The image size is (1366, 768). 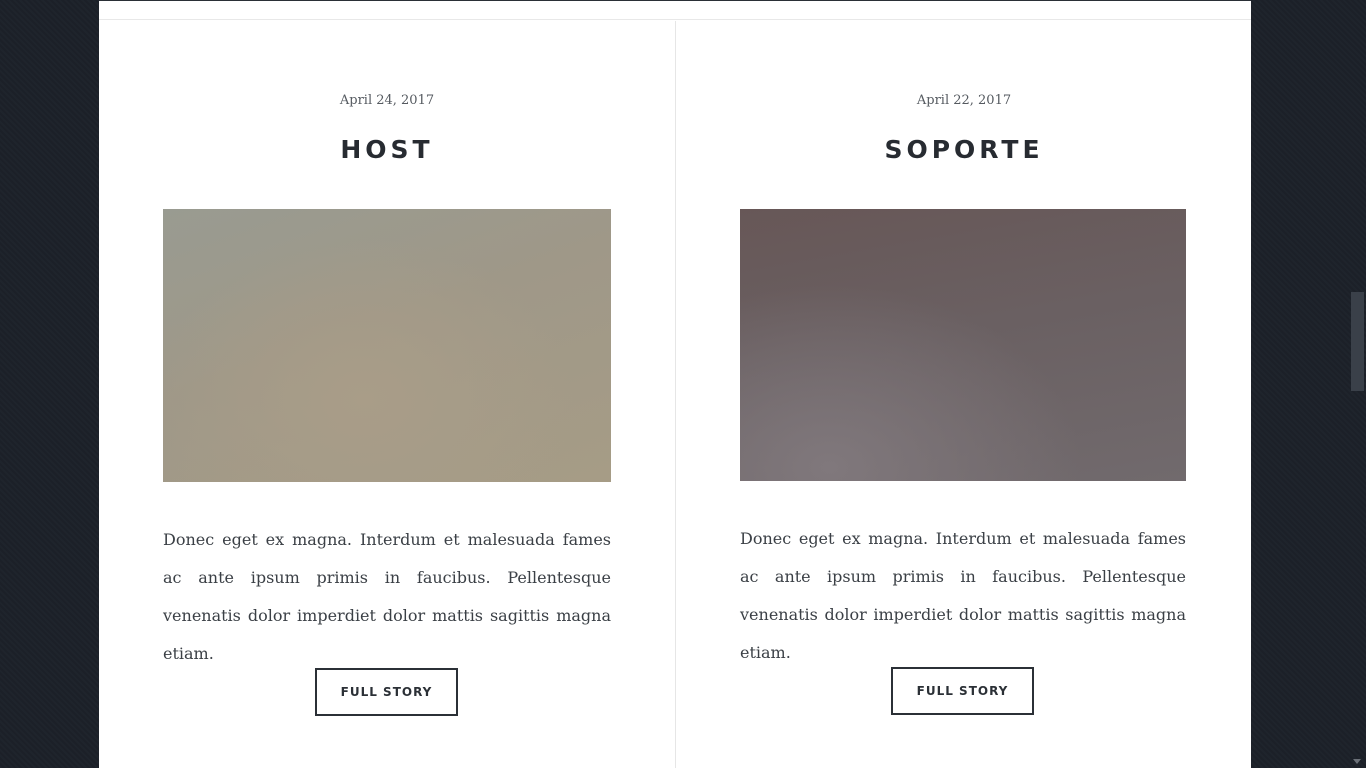 What do you see at coordinates (675, 10) in the screenshot?
I see `section-top-border` at bounding box center [675, 10].